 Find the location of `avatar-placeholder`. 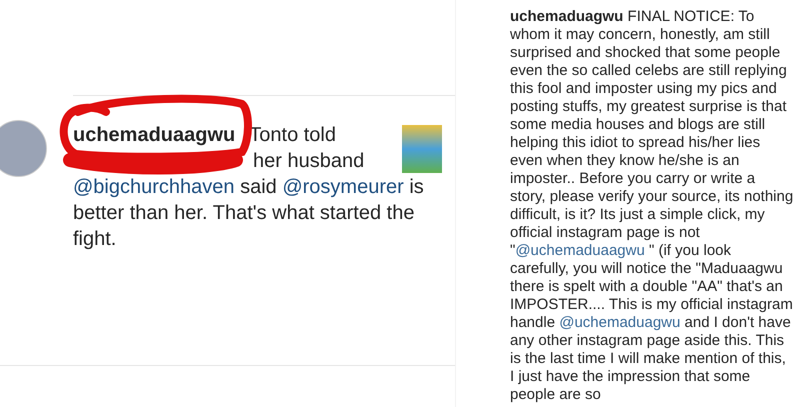

avatar-placeholder is located at coordinates (23, 148).